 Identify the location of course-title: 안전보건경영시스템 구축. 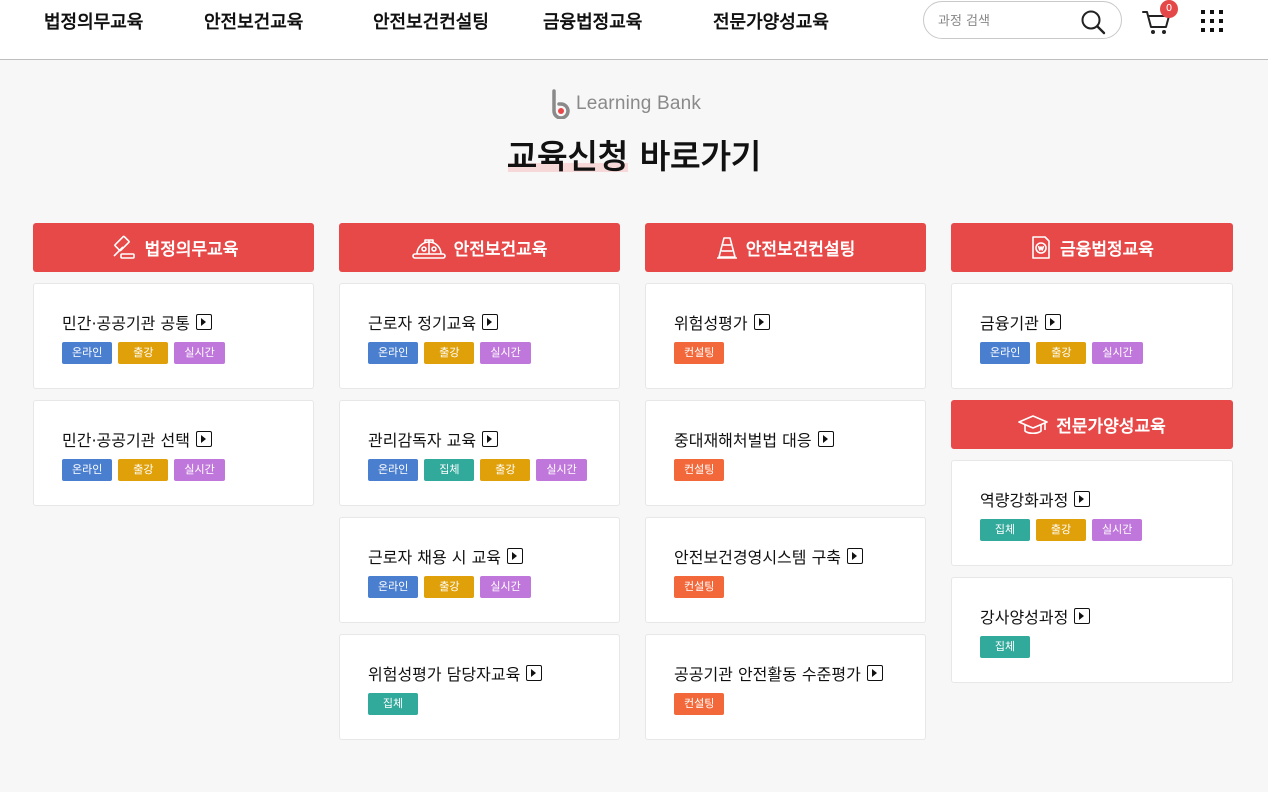
(758, 557).